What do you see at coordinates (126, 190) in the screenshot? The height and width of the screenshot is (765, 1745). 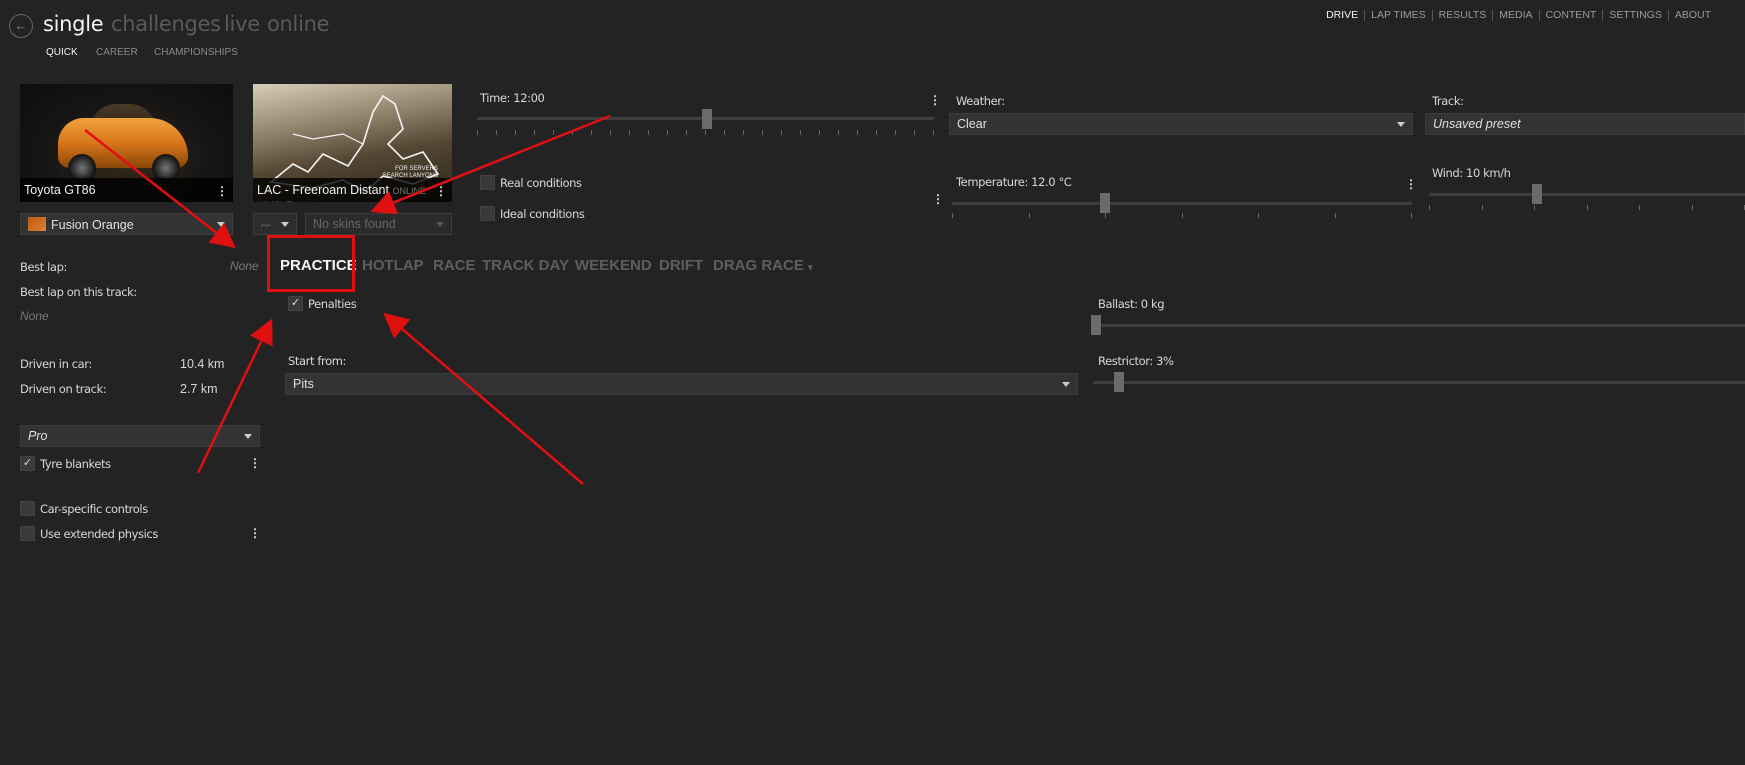 I see `car-name: Toyota GT86` at bounding box center [126, 190].